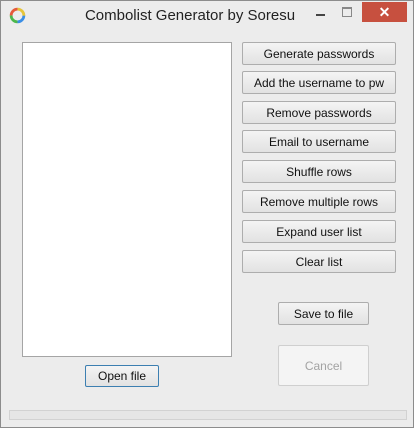 This screenshot has height=428, width=414. What do you see at coordinates (122, 376) in the screenshot?
I see `open-file-button: Open file` at bounding box center [122, 376].